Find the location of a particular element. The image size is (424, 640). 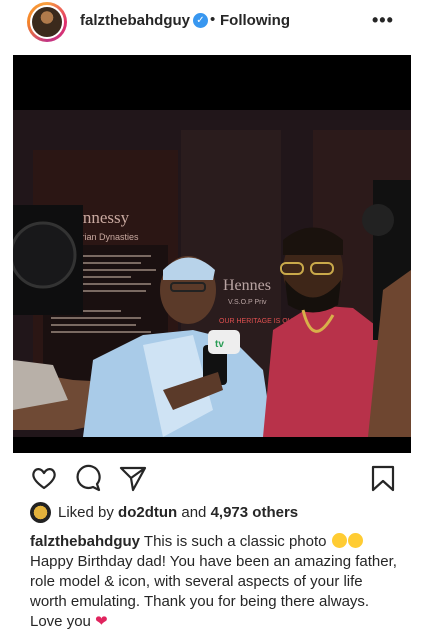

caption-username: falzthebahdguy is located at coordinates (85, 541).